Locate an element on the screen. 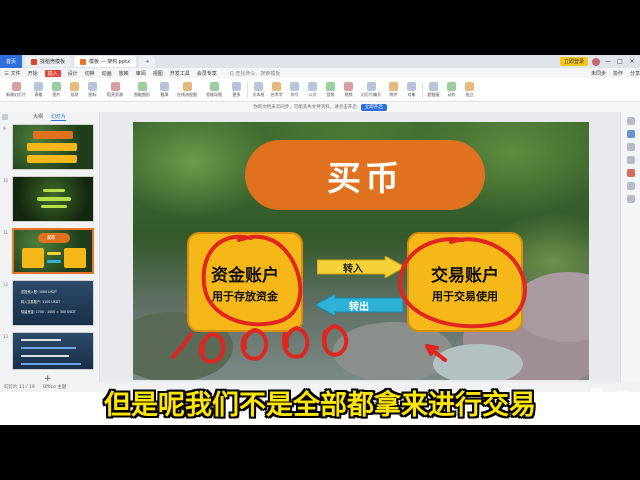 This screenshot has height=480, width=640. picture-button: 图片 is located at coordinates (56, 89).